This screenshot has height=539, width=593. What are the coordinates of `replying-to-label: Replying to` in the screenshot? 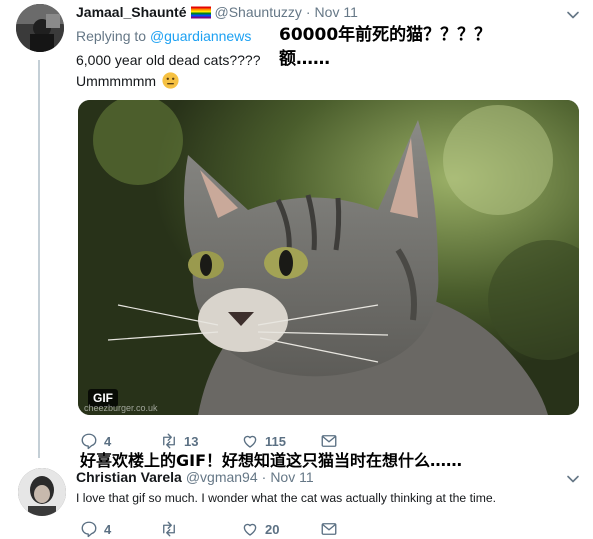 It's located at (111, 36).